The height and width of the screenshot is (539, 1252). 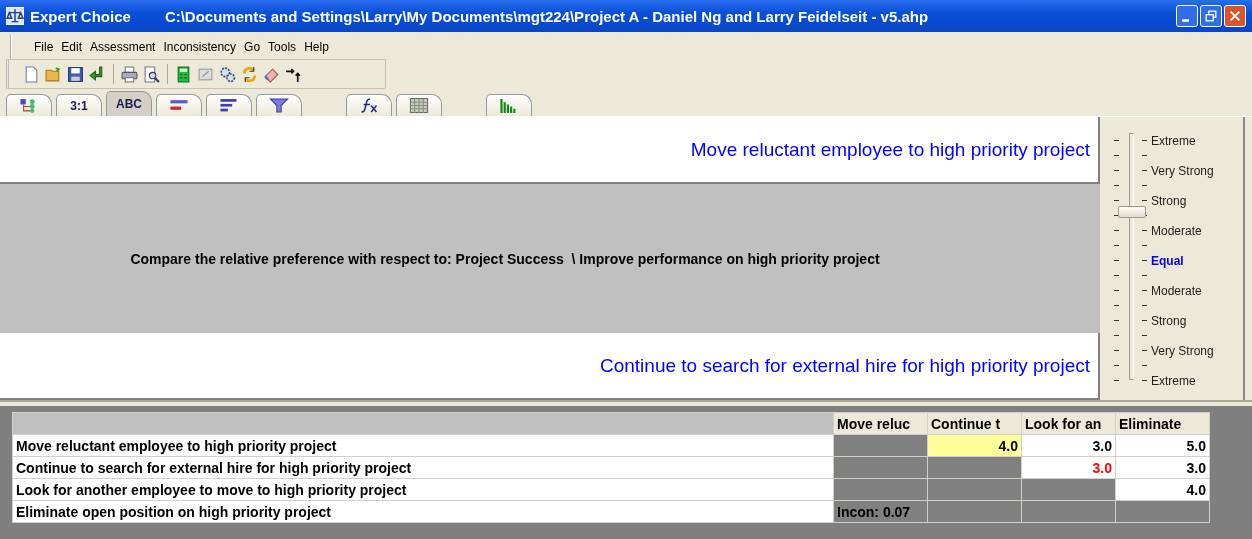 I want to click on close-button, so click(x=1235, y=16).